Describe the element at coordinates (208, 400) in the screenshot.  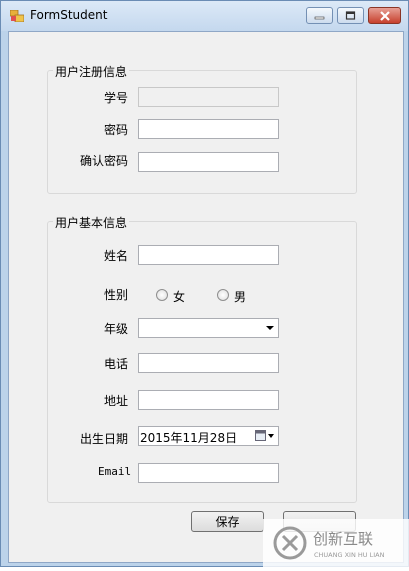
I see `address-field` at that location.